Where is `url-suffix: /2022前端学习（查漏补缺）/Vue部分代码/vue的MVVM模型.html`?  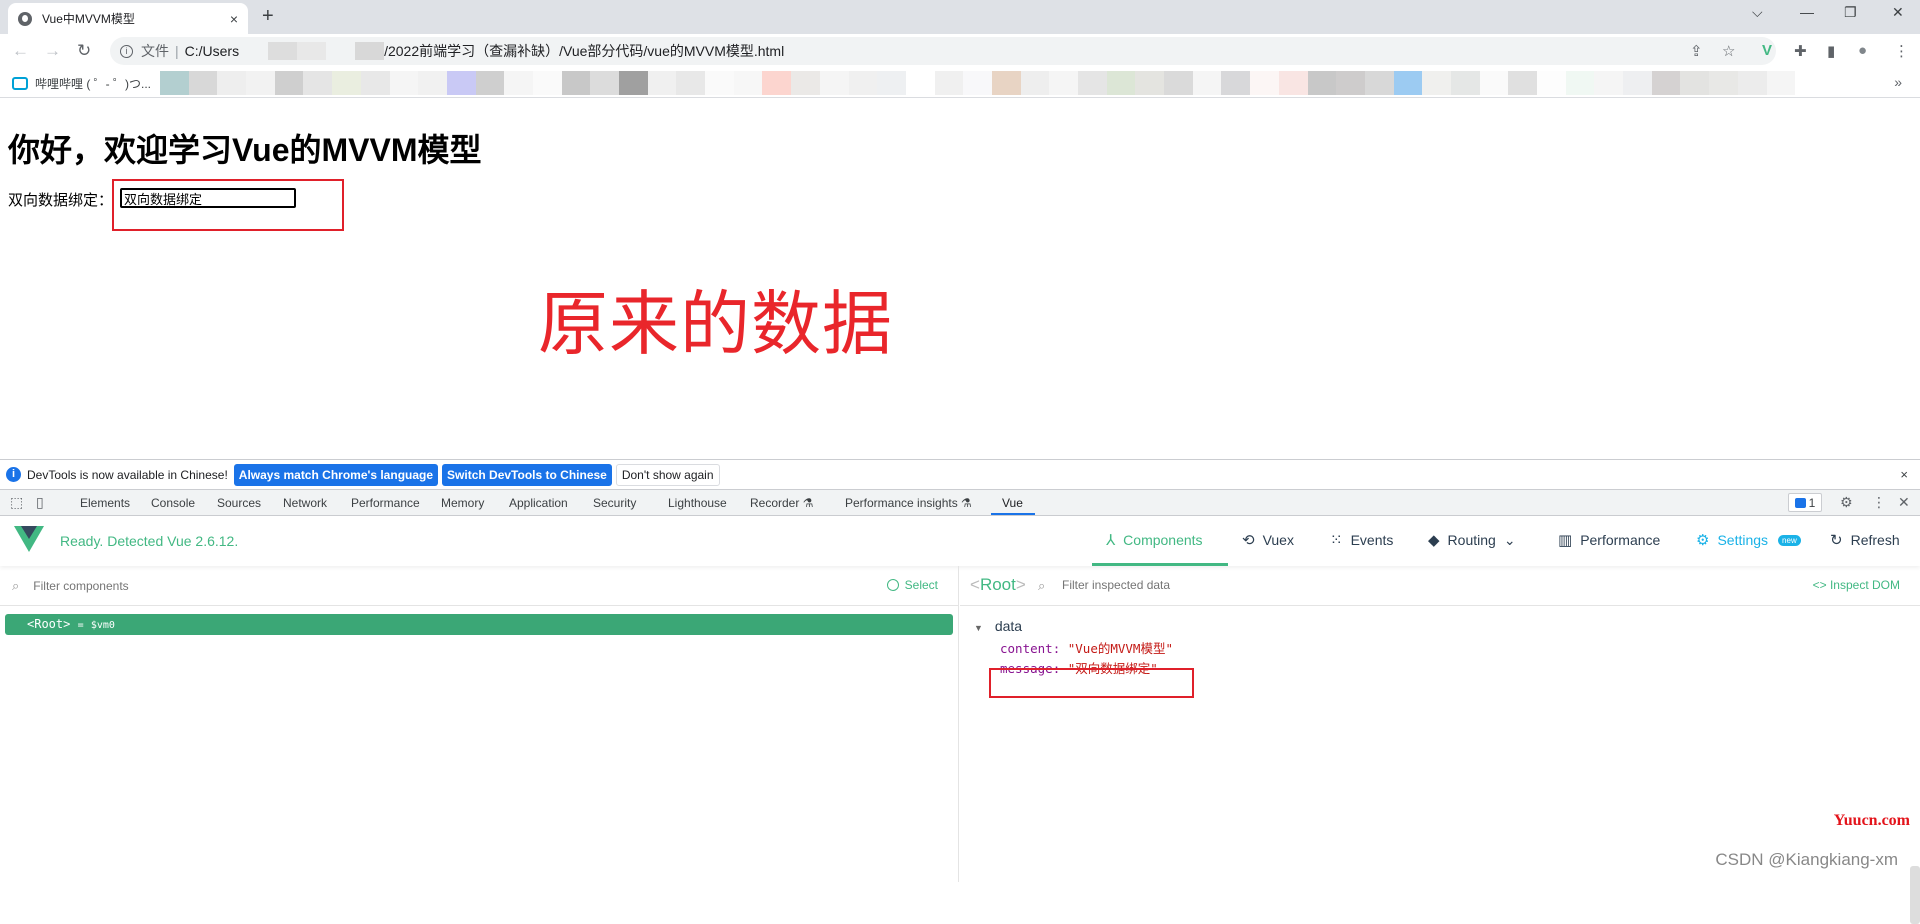 url-suffix: /2022前端学习（查漏补缺）/Vue部分代码/vue的MVVM模型.html is located at coordinates (584, 51).